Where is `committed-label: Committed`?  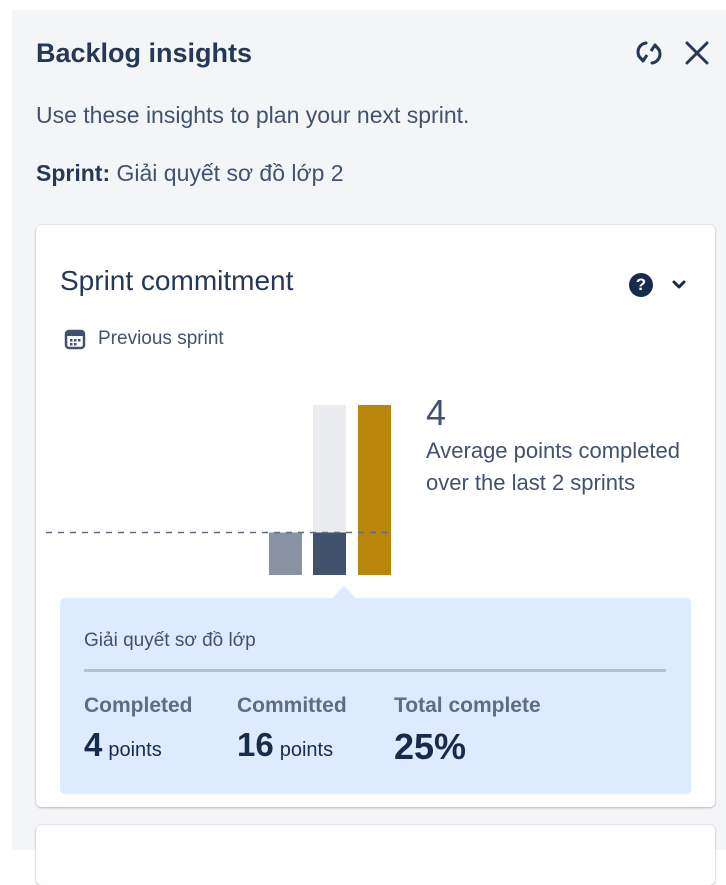
committed-label: Committed is located at coordinates (292, 705).